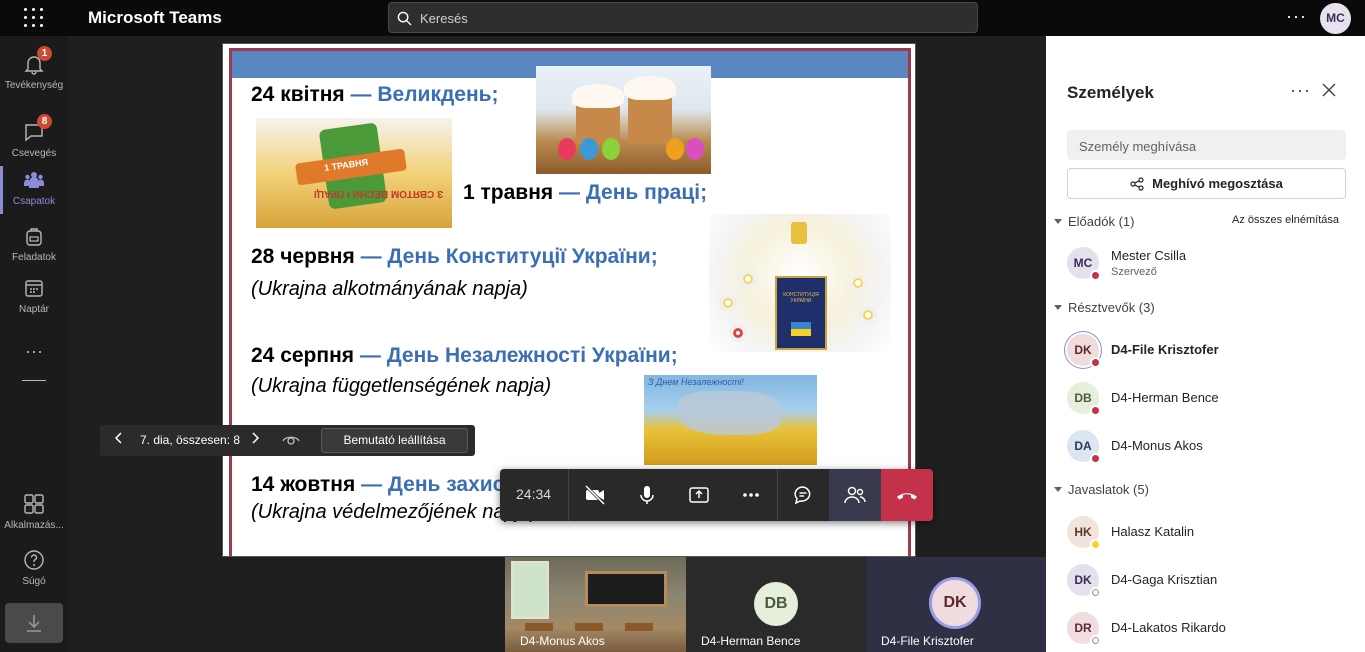 This screenshot has width=1365, height=652. I want to click on avatar: DA, so click(1084, 447).